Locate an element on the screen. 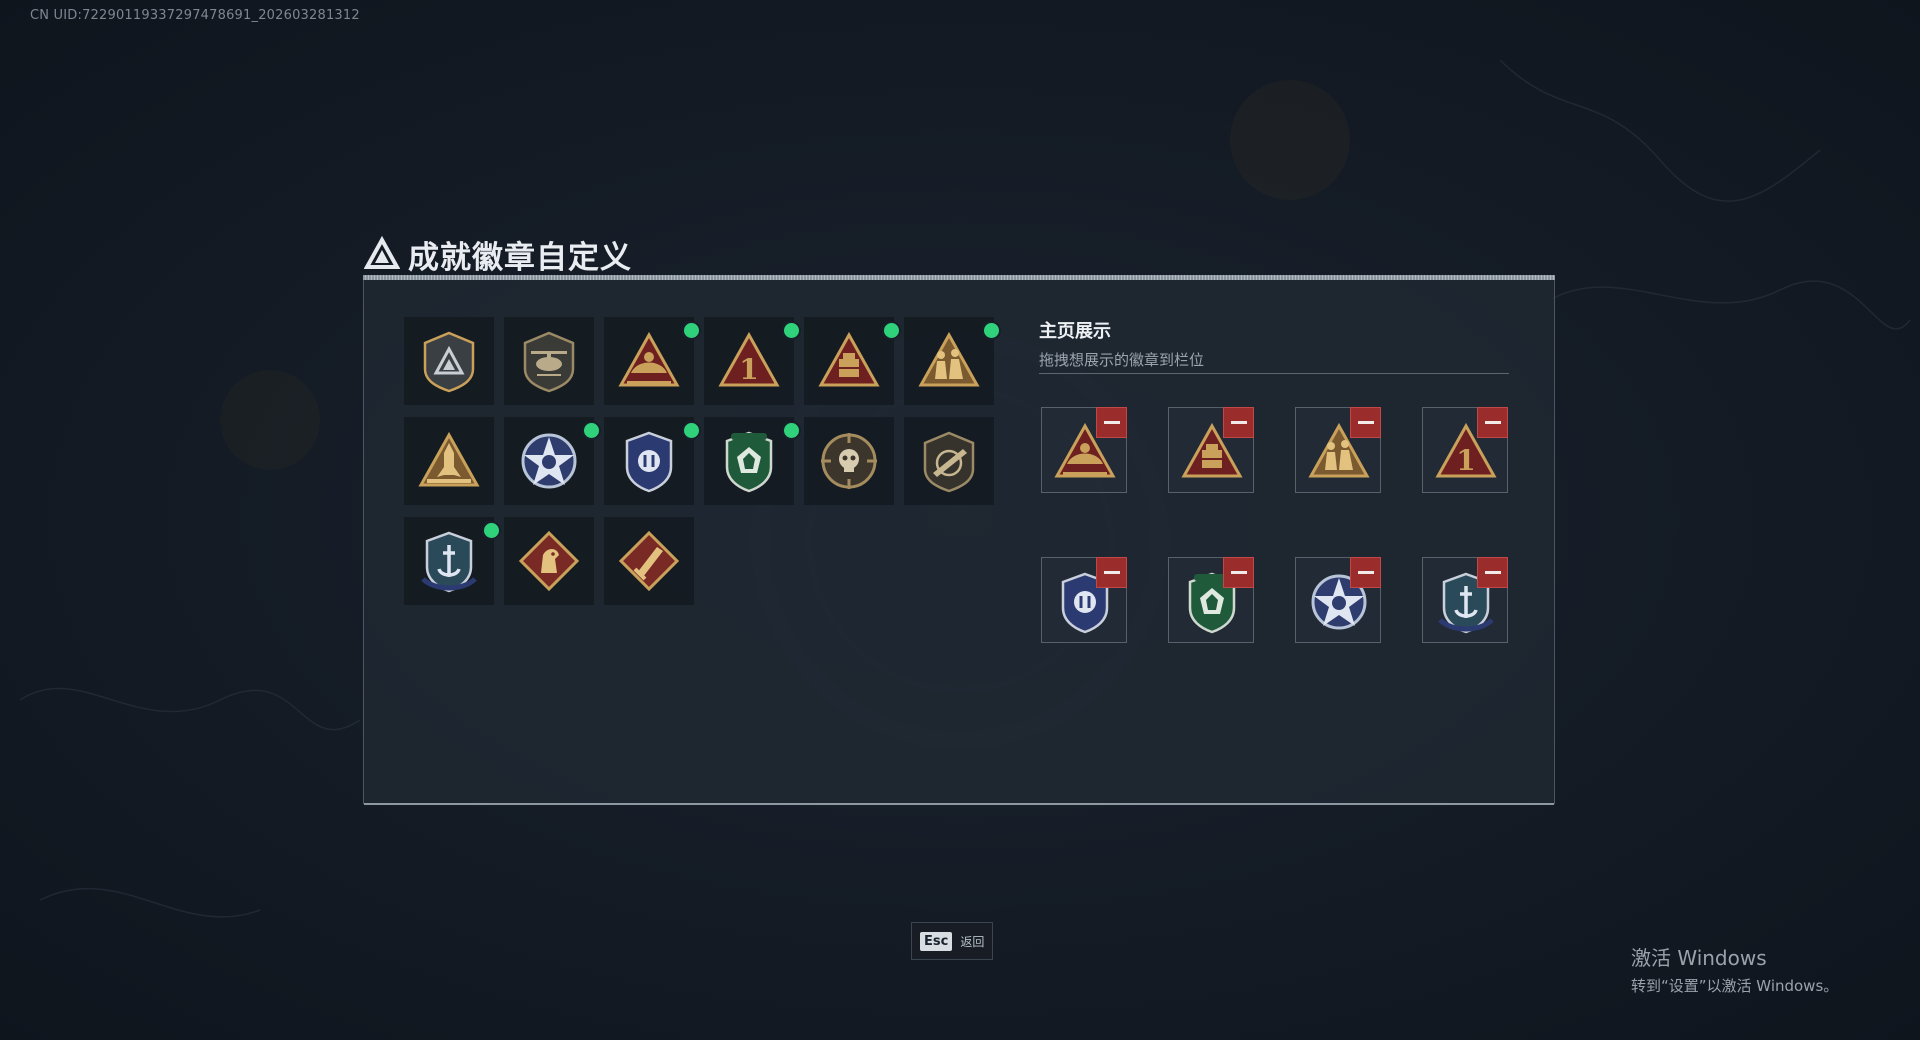 This screenshot has height=1040, width=1920. crate-triangle-icon is located at coordinates (849, 359).